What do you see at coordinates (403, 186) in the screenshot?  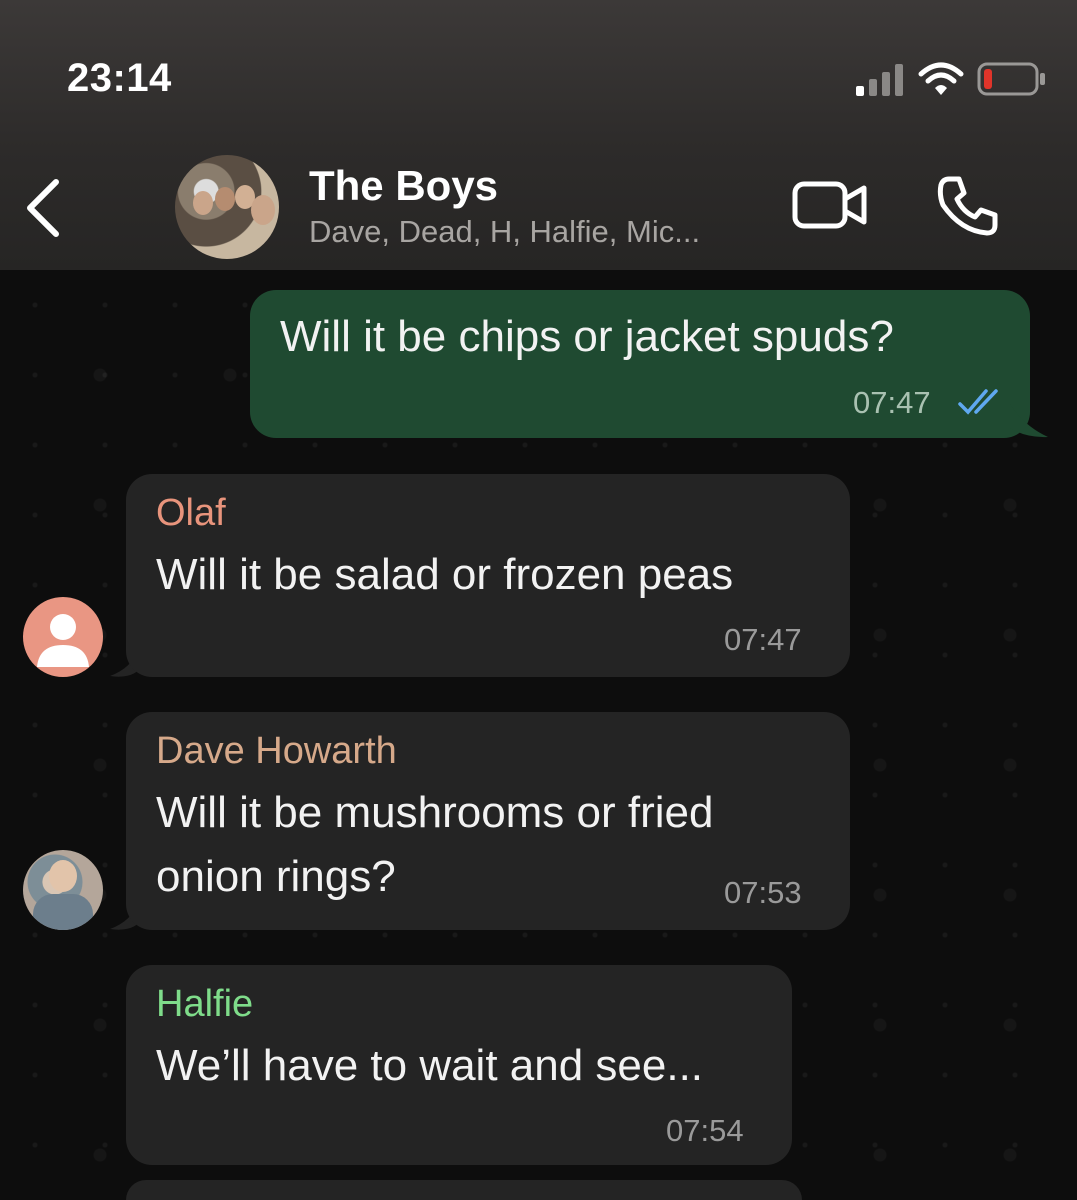 I see `chat-title: The Boys` at bounding box center [403, 186].